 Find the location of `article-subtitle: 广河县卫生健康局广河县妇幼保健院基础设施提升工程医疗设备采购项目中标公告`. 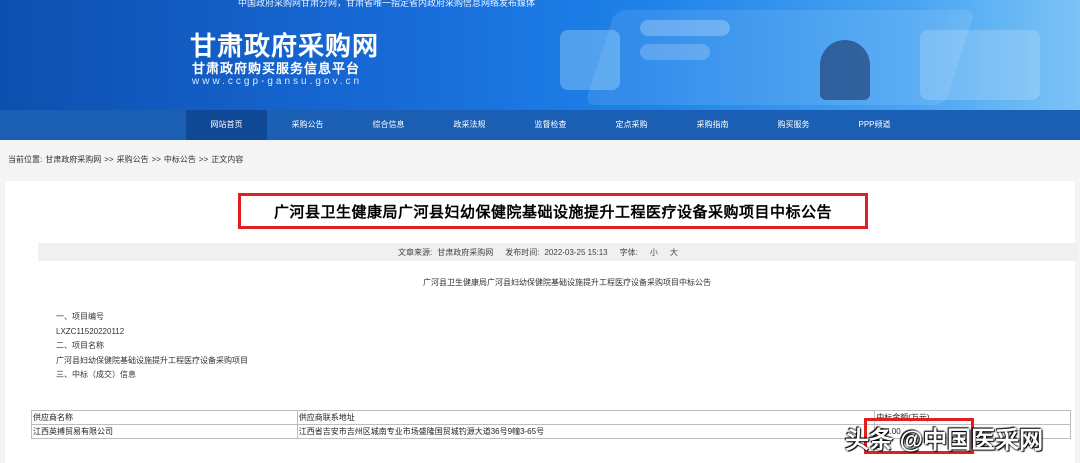

article-subtitle: 广河县卫生健康局广河县妇幼保健院基础设施提升工程医疗设备采购项目中标公告 is located at coordinates (567, 282).